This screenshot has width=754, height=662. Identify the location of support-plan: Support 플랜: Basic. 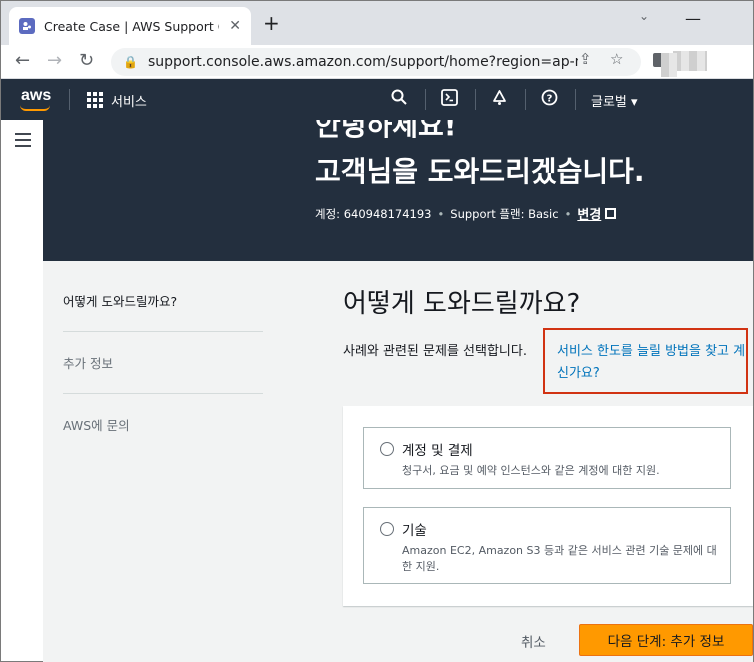
(504, 213).